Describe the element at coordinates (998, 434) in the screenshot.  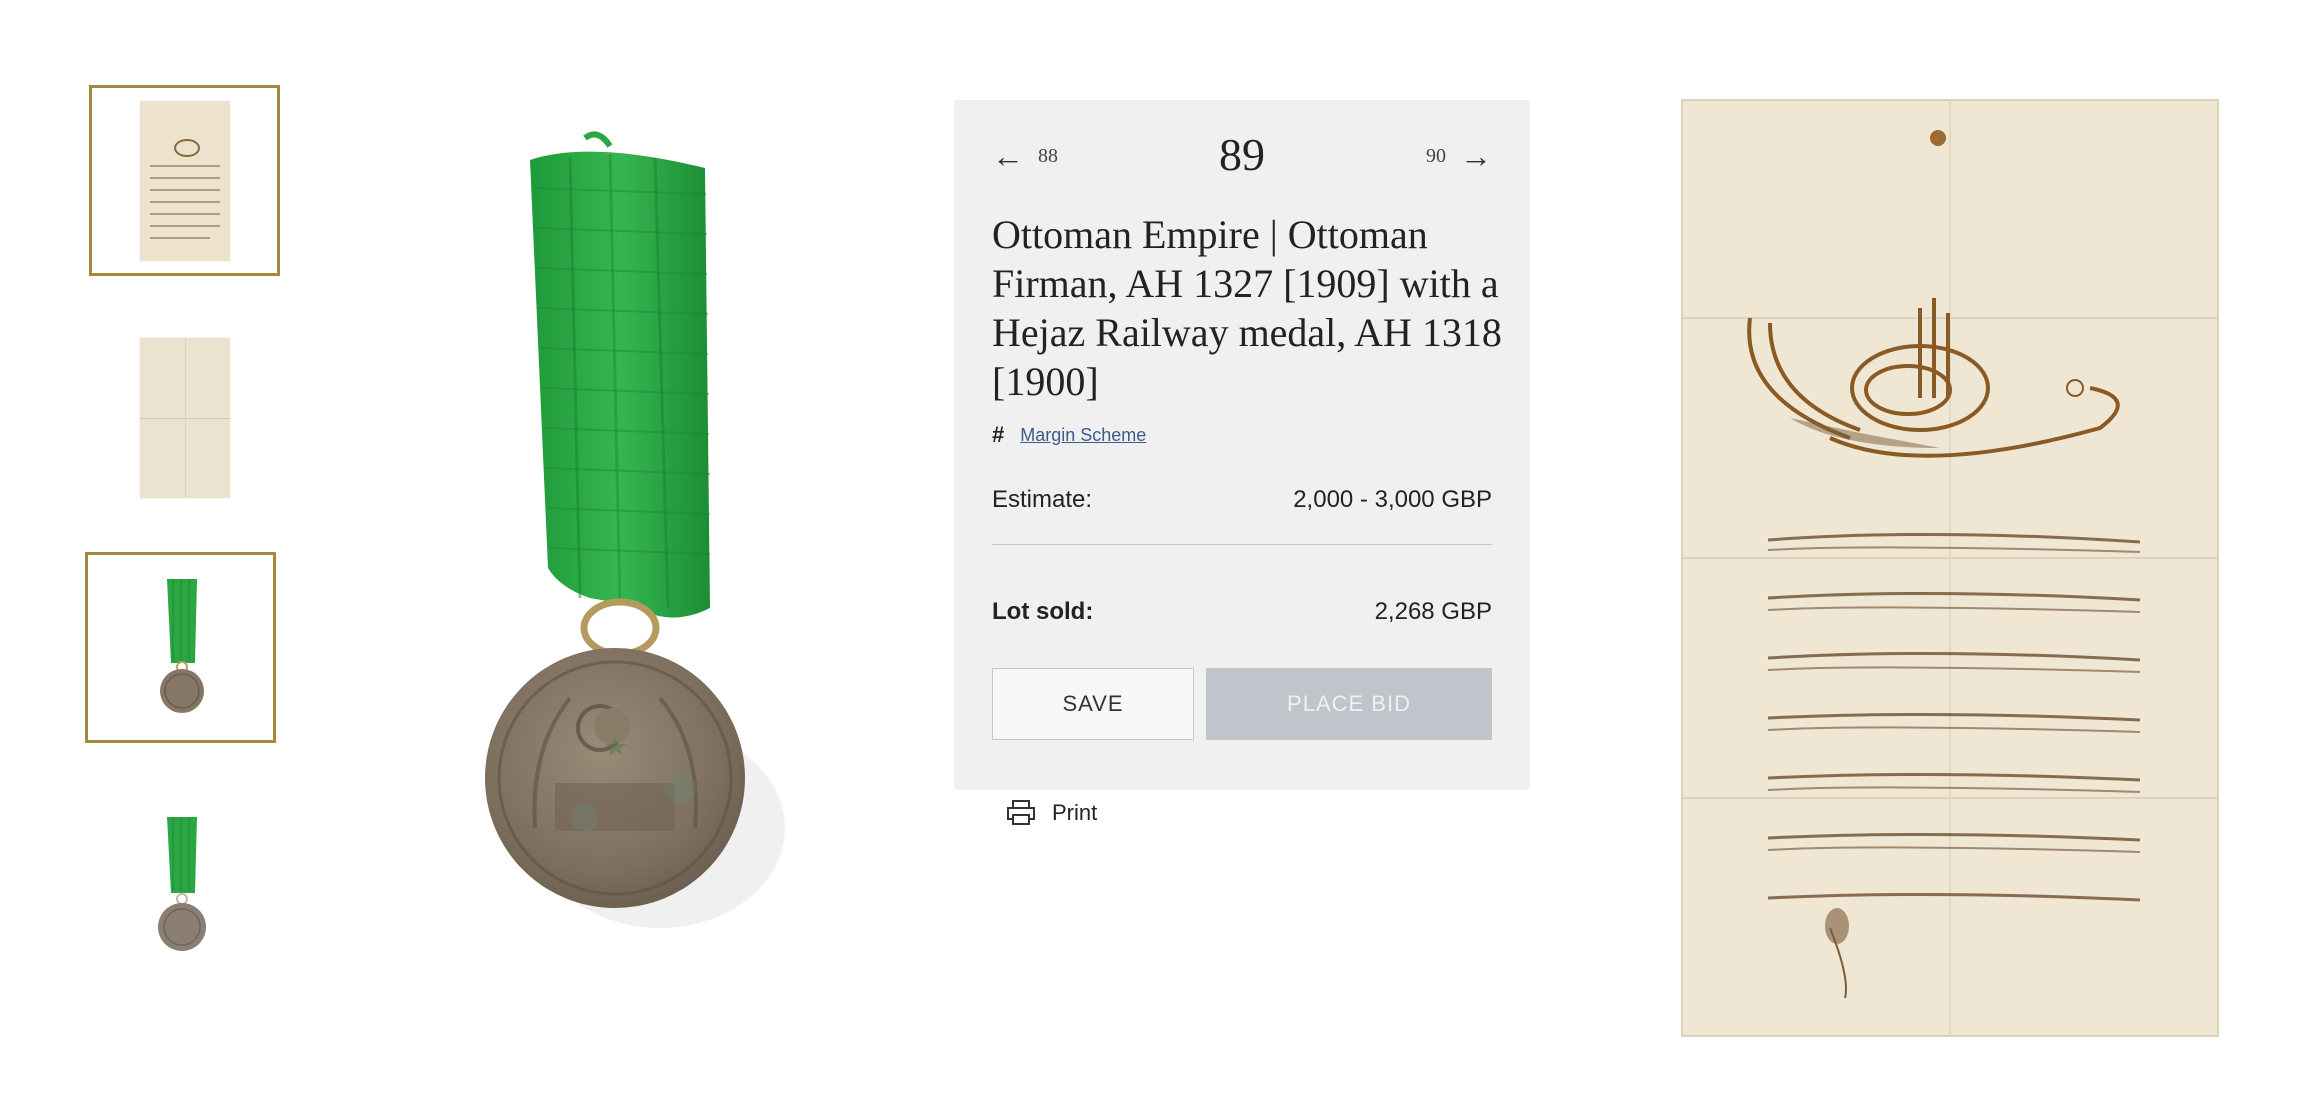
I see `hash-icon: #` at that location.